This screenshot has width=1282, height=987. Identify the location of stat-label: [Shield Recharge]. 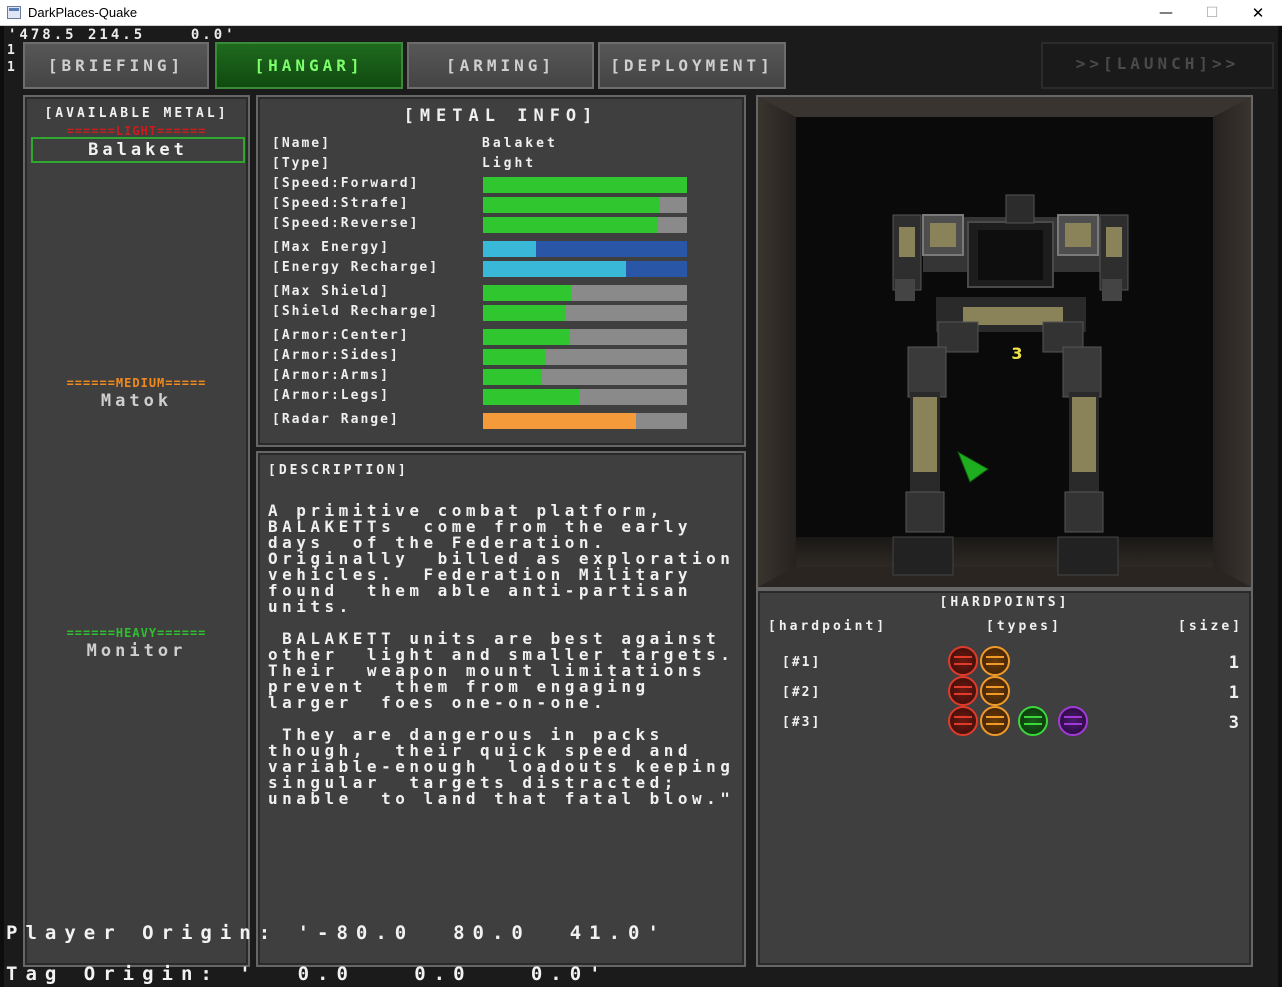
(356, 311).